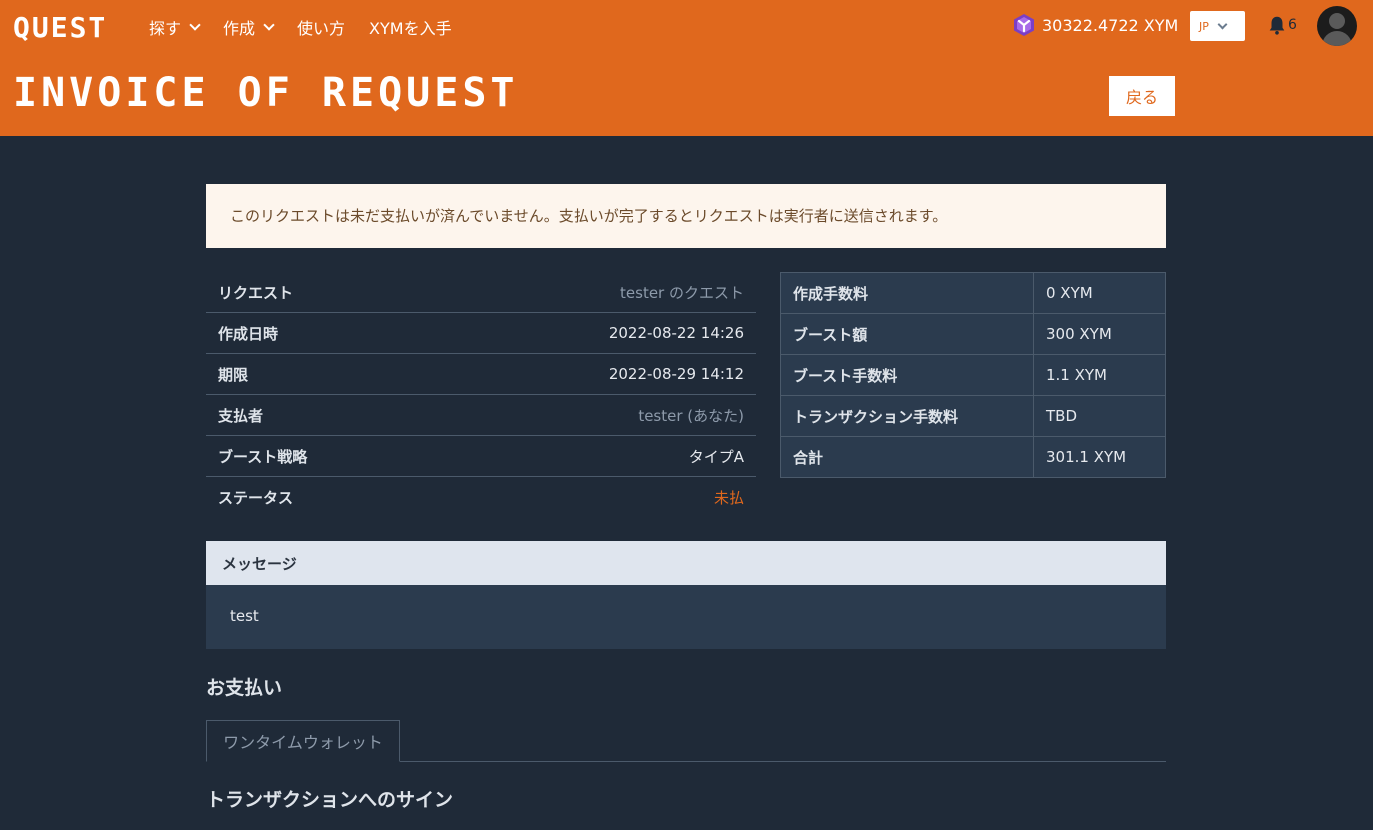 This screenshot has width=1373, height=830. What do you see at coordinates (1110, 25) in the screenshot?
I see `balance-amount: 30322.4722 XYM` at bounding box center [1110, 25].